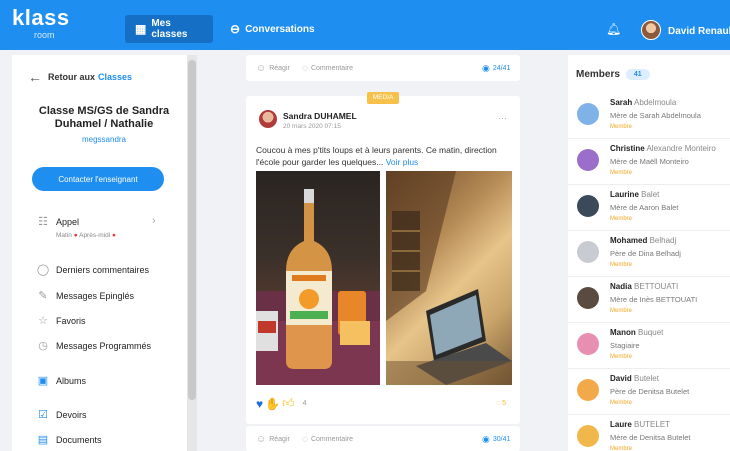 This screenshot has width=730, height=451. What do you see at coordinates (496, 68) in the screenshot?
I see `views-count: ◉ 24/41` at bounding box center [496, 68].